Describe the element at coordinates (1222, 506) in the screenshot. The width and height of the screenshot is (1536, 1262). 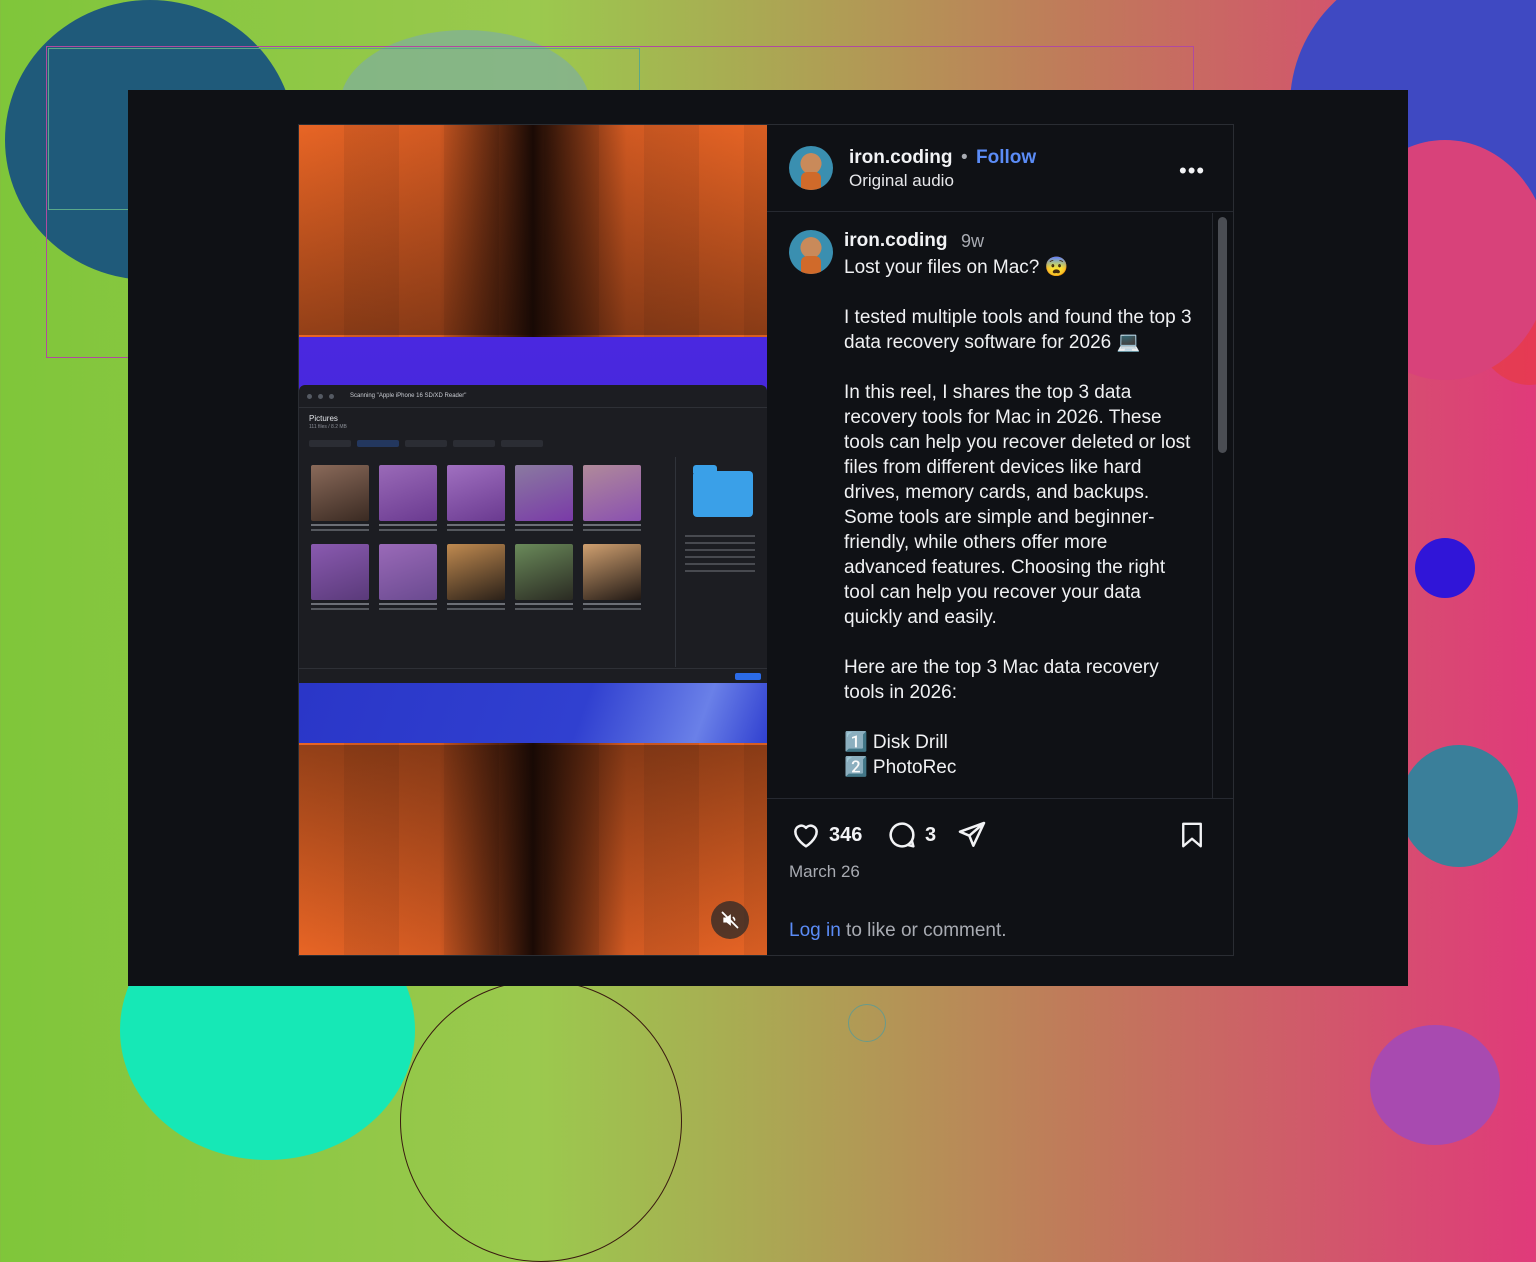
I see `caption-scrollbar` at that location.